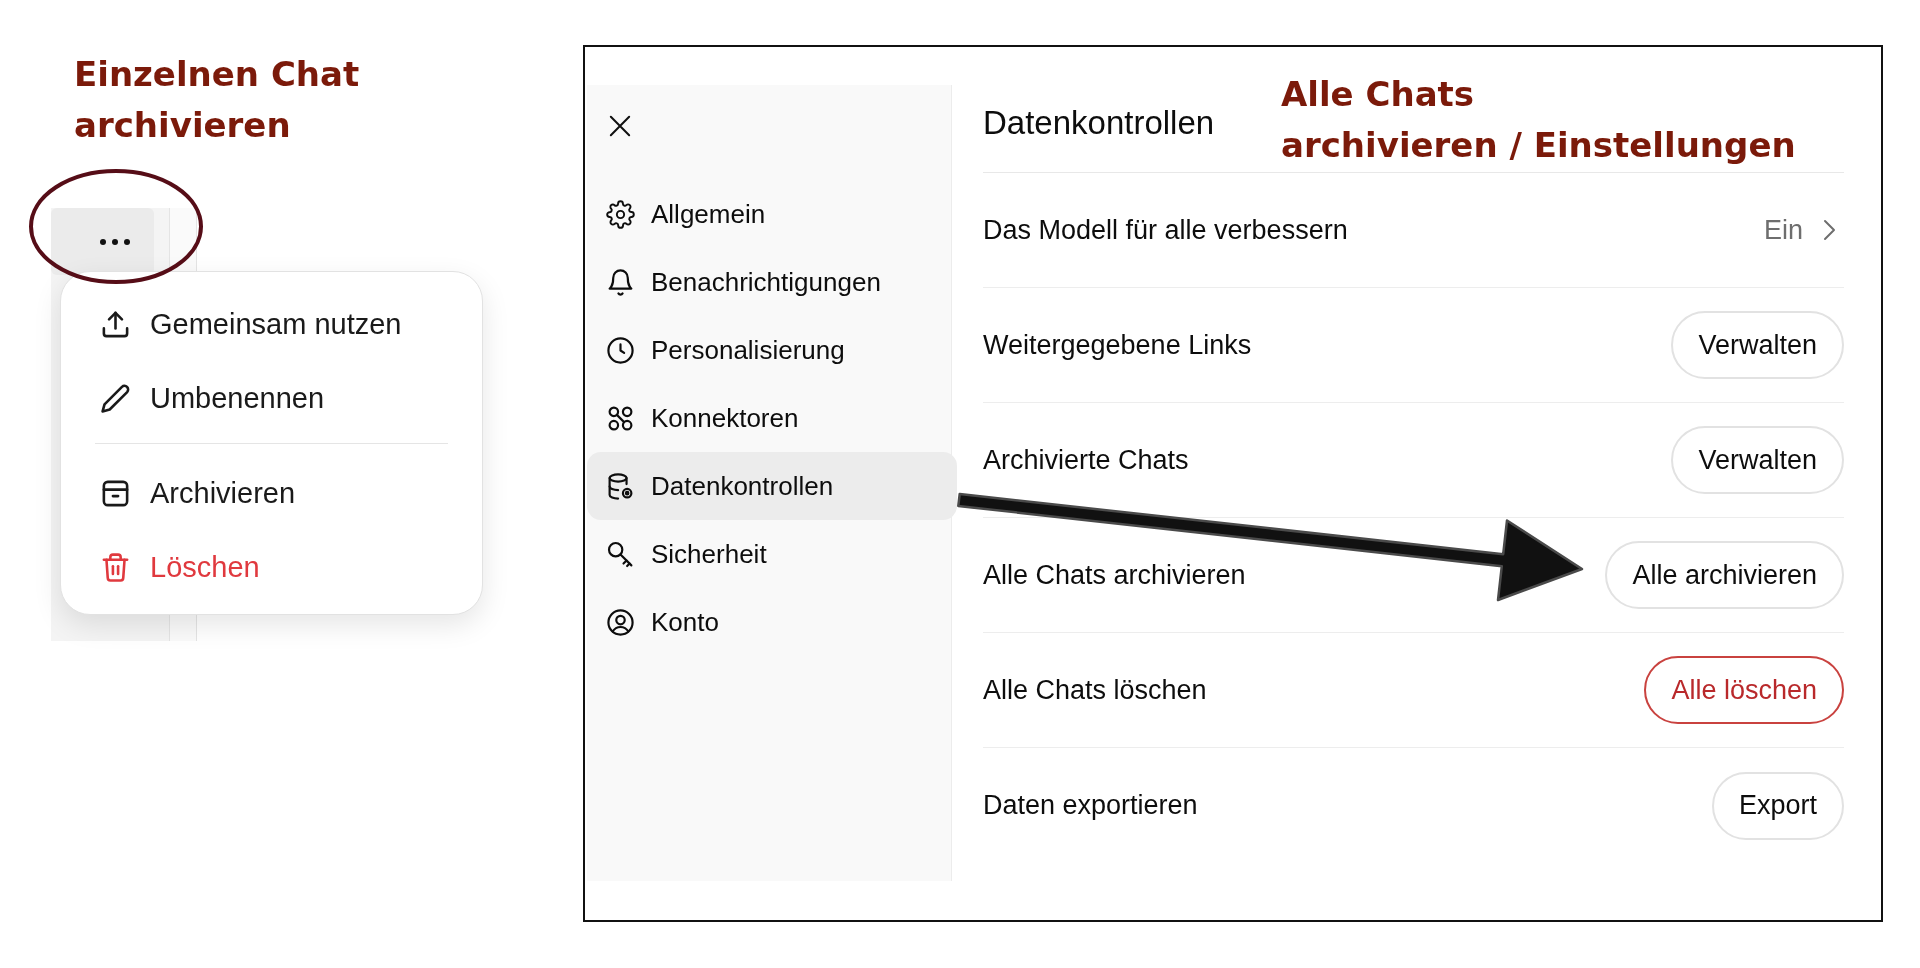 The image size is (1920, 968). What do you see at coordinates (620, 350) in the screenshot?
I see `clock-icon` at bounding box center [620, 350].